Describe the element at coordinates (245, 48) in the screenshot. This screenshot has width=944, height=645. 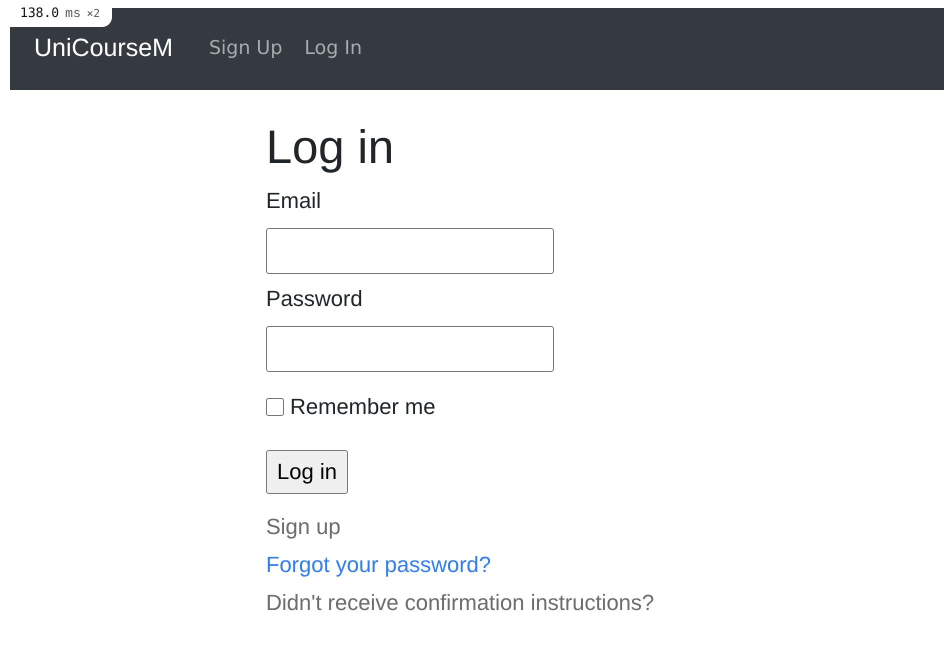
I see `nav-link: Sign Up` at that location.